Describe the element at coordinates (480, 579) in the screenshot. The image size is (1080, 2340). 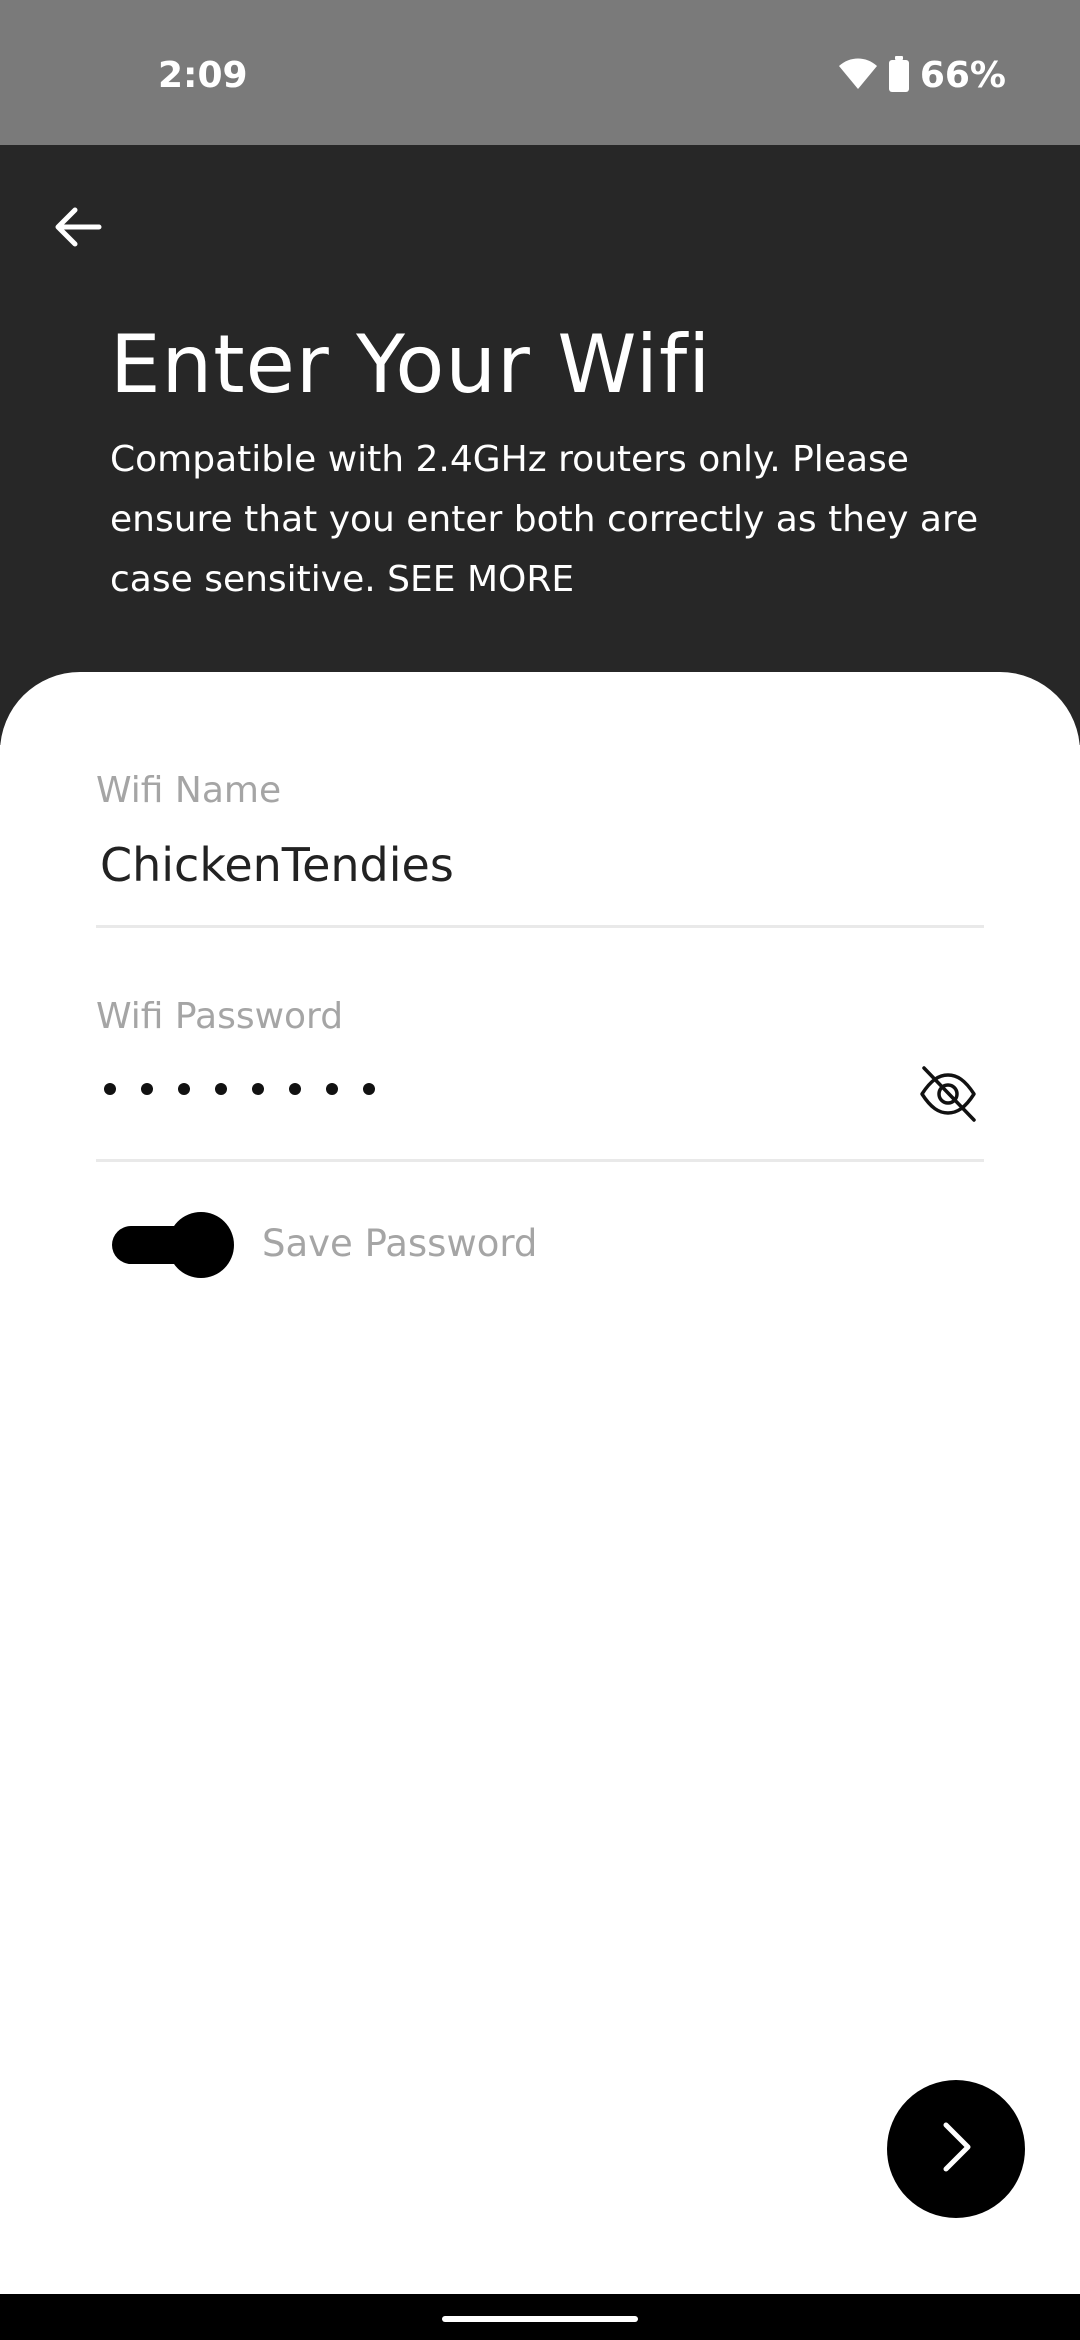
I see `see-more-link: SEE MORE` at that location.